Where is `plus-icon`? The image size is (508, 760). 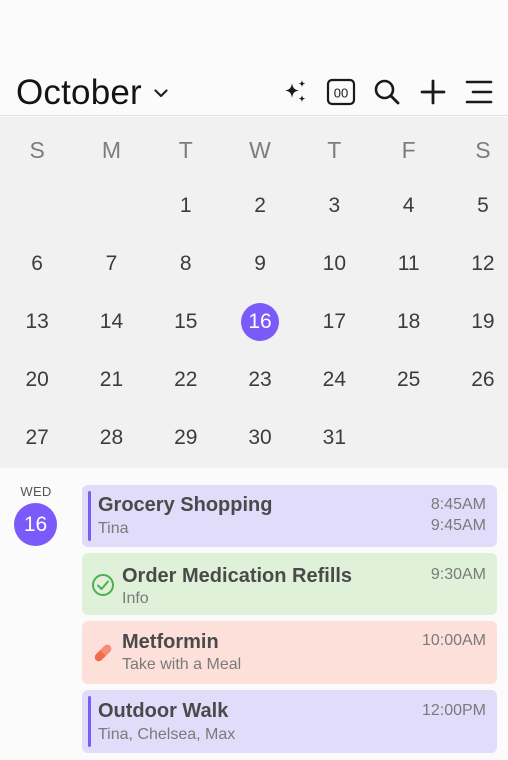
plus-icon is located at coordinates (433, 92).